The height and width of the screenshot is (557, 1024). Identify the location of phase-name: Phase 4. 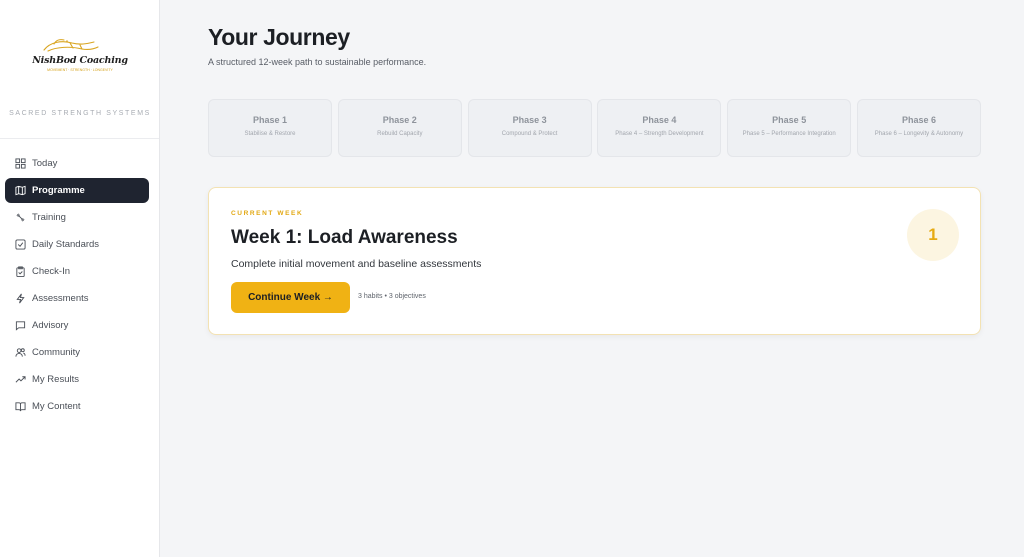
(659, 120).